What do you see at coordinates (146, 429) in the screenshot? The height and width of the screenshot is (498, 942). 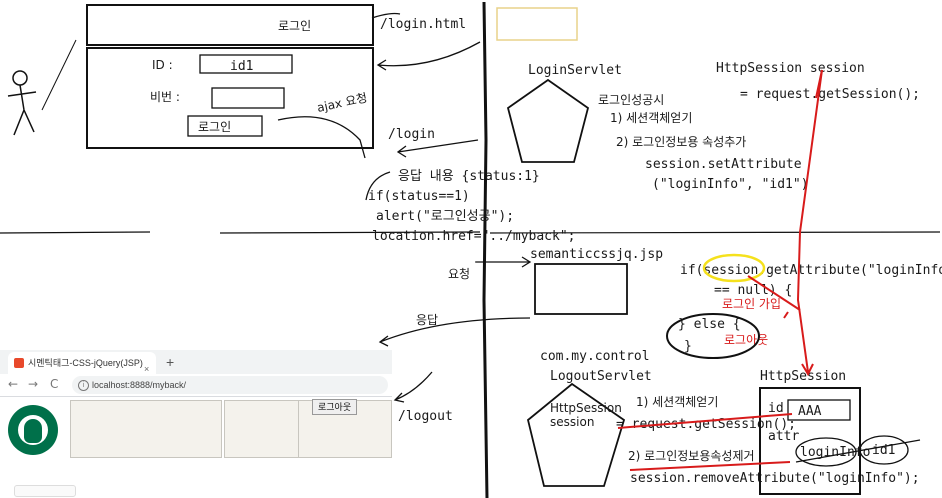 I see `content-panel-left` at bounding box center [146, 429].